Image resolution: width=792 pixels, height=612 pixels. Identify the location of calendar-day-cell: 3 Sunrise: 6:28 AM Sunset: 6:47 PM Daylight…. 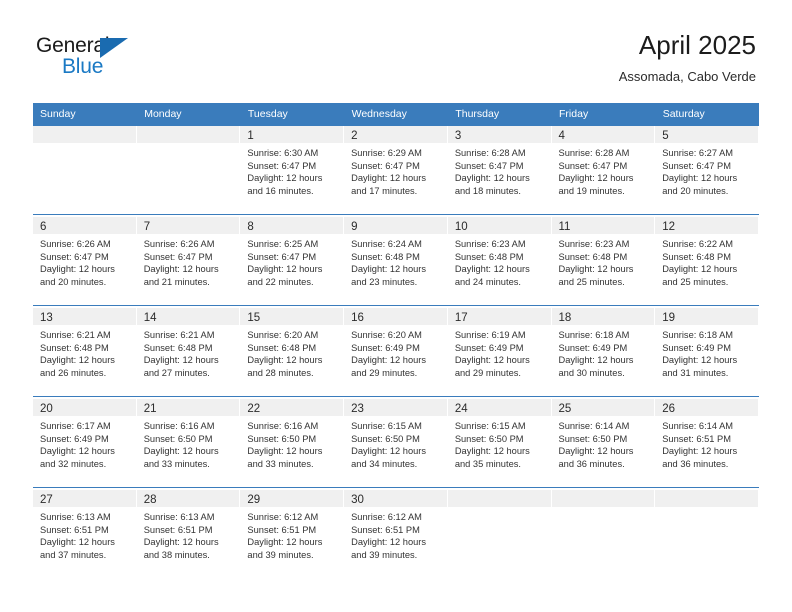
(499, 170).